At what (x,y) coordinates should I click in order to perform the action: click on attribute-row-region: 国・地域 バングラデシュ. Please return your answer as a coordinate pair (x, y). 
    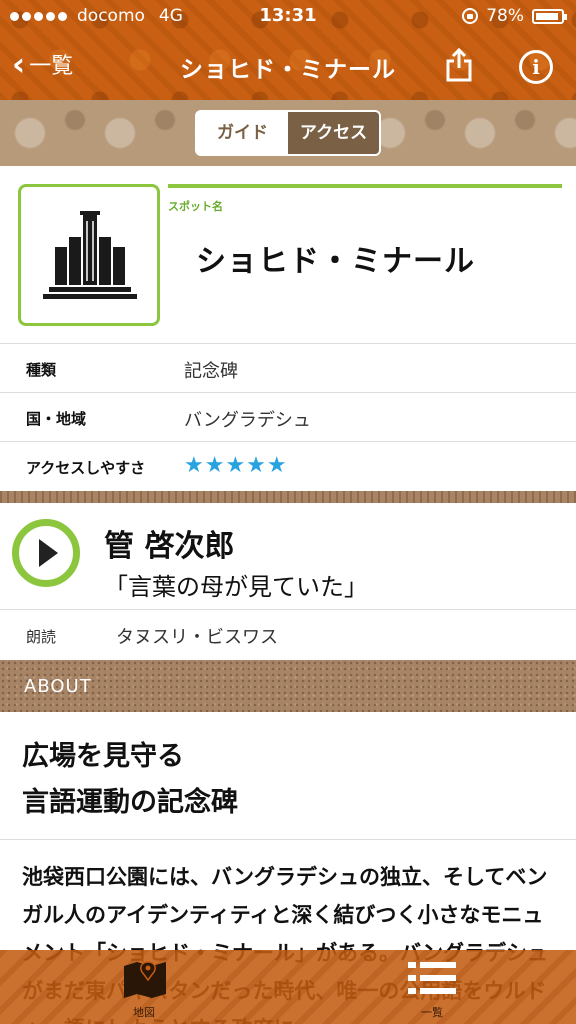
    Looking at the image, I should click on (288, 417).